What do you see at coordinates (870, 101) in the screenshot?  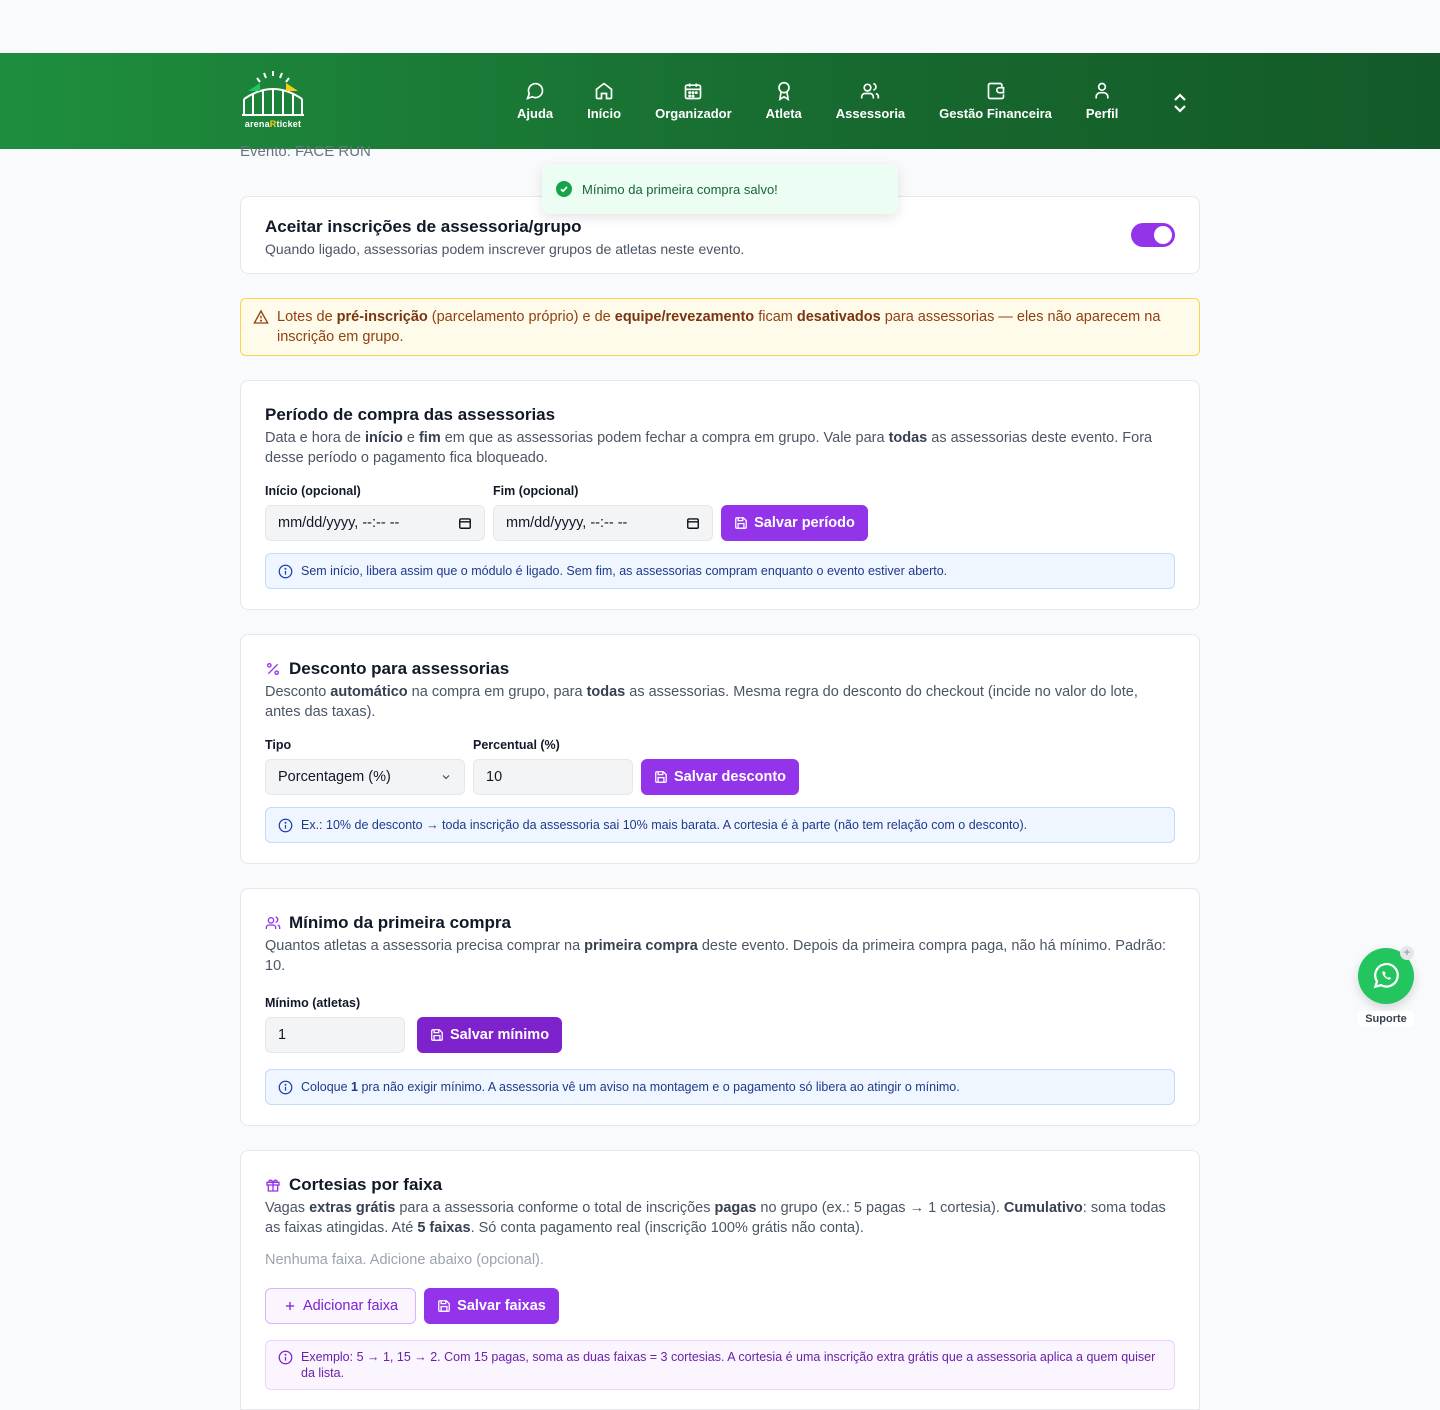 I see `nav-item-assessoria: Assessoria` at bounding box center [870, 101].